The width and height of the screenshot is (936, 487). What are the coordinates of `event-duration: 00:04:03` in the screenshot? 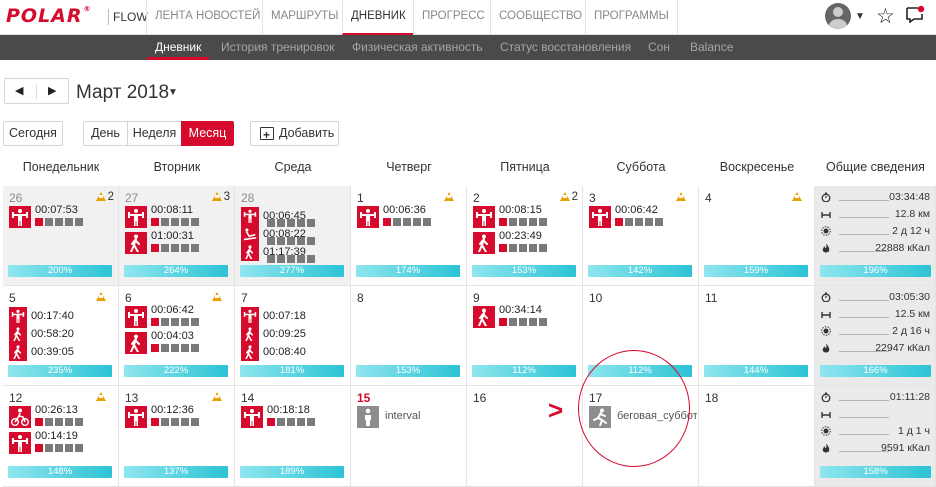 It's located at (172, 336).